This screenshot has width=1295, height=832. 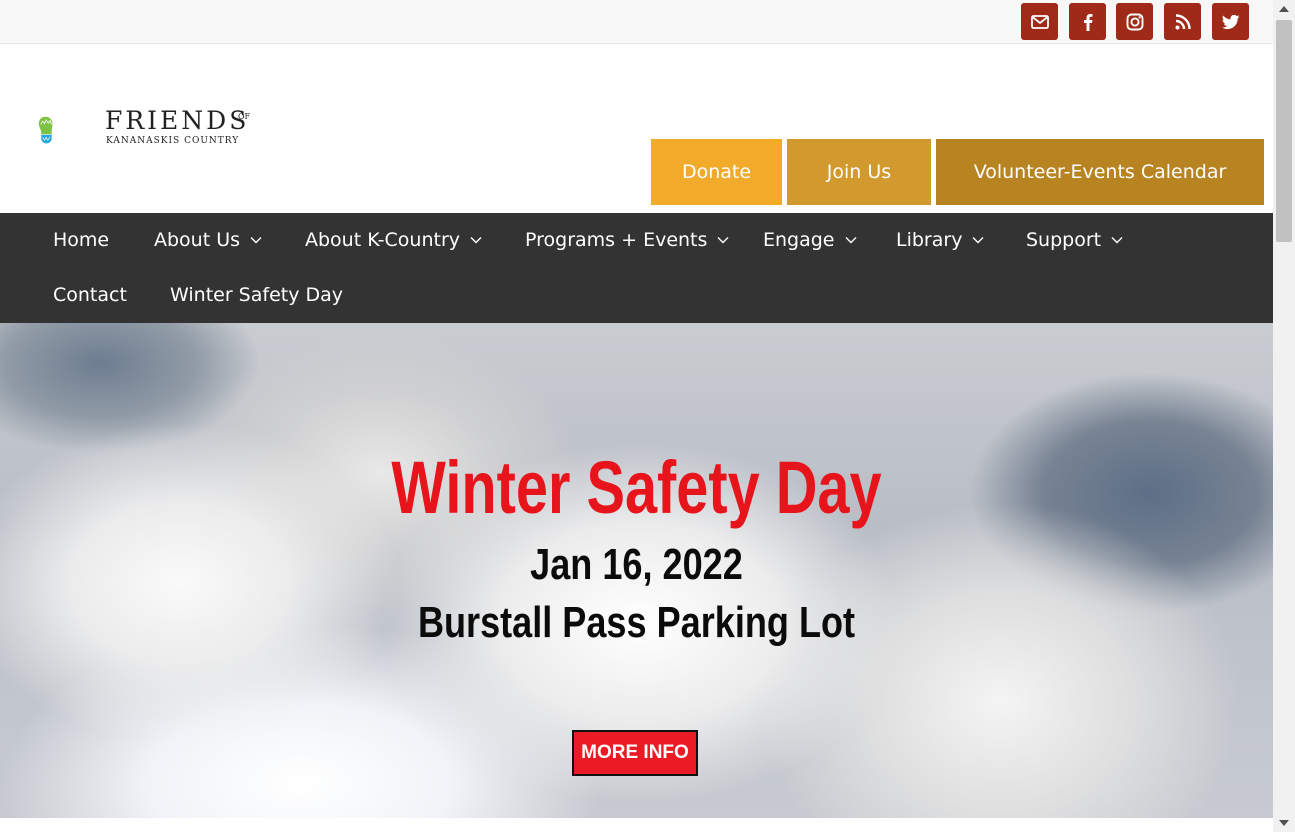 I want to click on email-link, so click(x=1039, y=21).